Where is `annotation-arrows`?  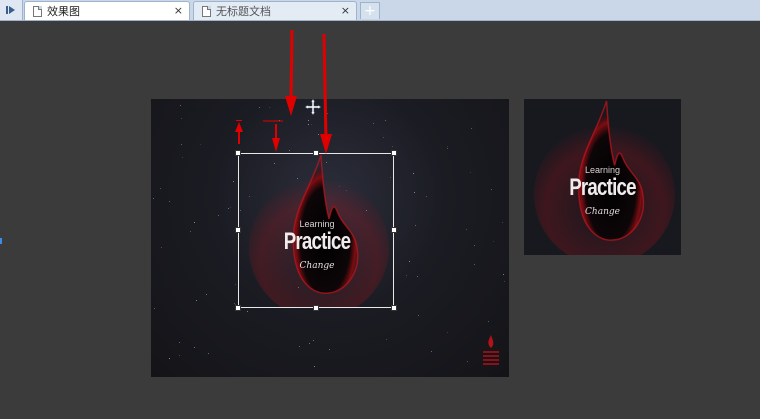 annotation-arrows is located at coordinates (283, 91).